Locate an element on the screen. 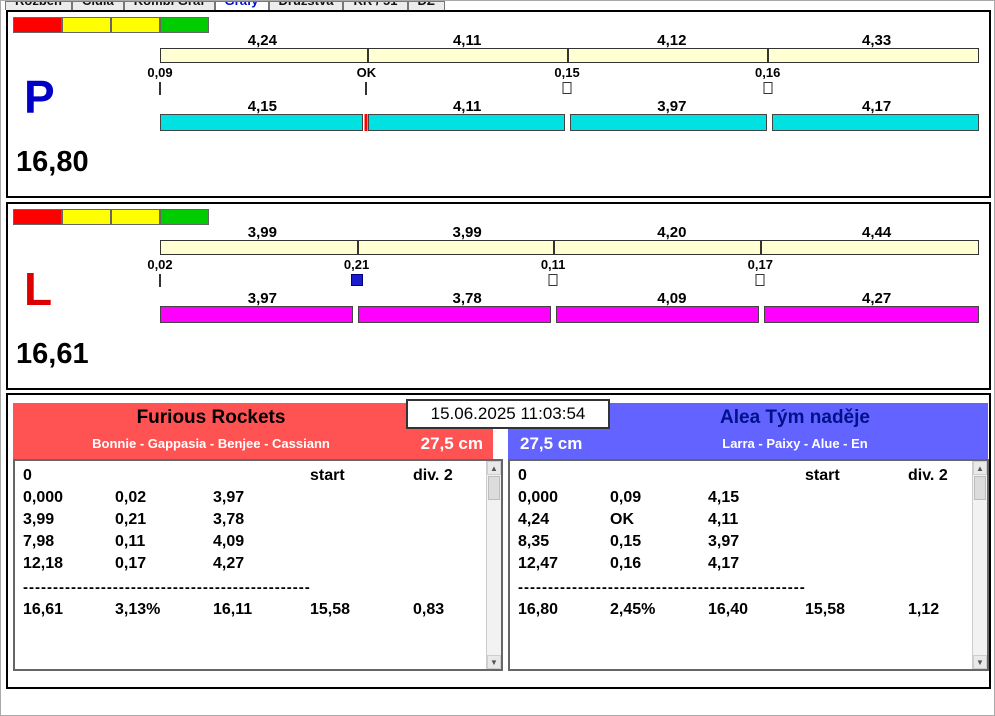 The width and height of the screenshot is (995, 716). table-row: 0,000 0,02 3,97 is located at coordinates (134, 497).